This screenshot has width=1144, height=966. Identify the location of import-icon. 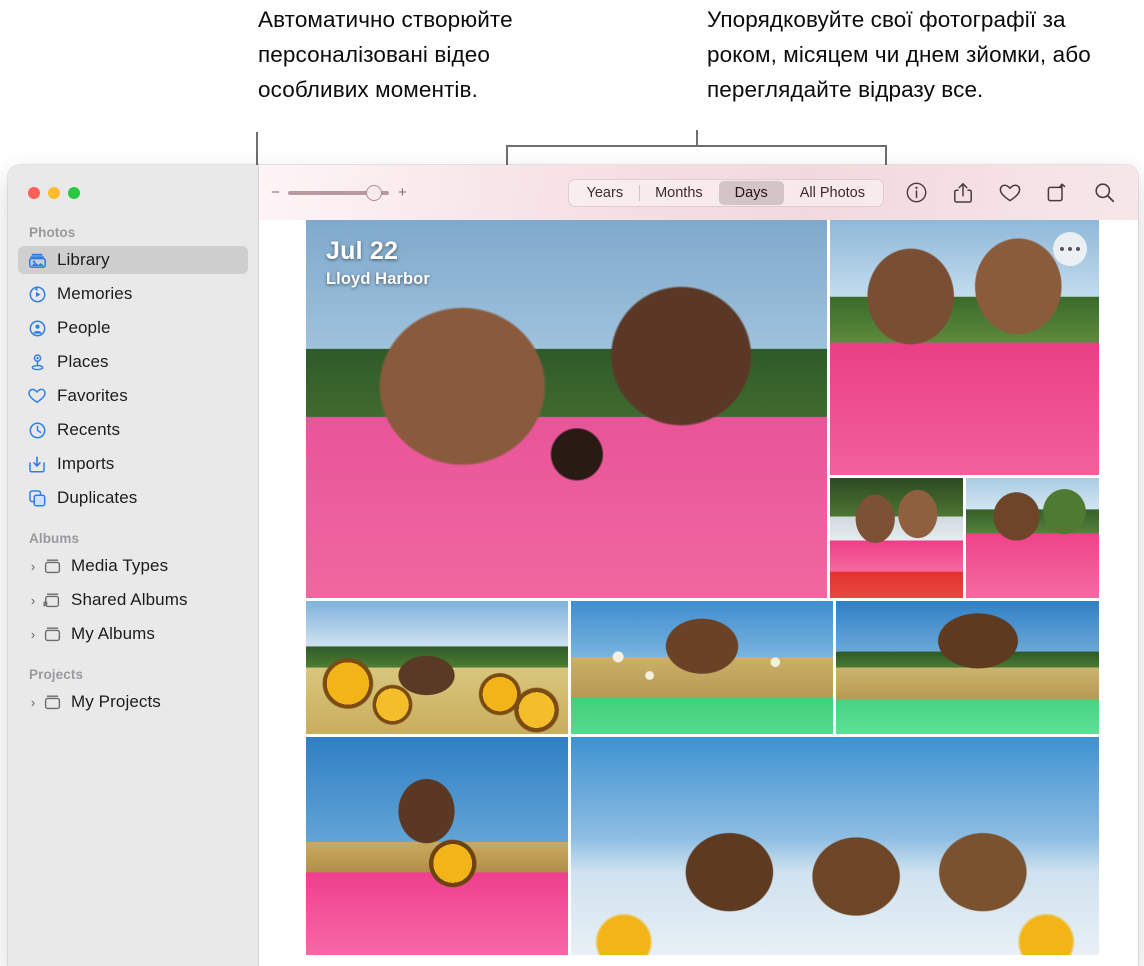
(37, 464).